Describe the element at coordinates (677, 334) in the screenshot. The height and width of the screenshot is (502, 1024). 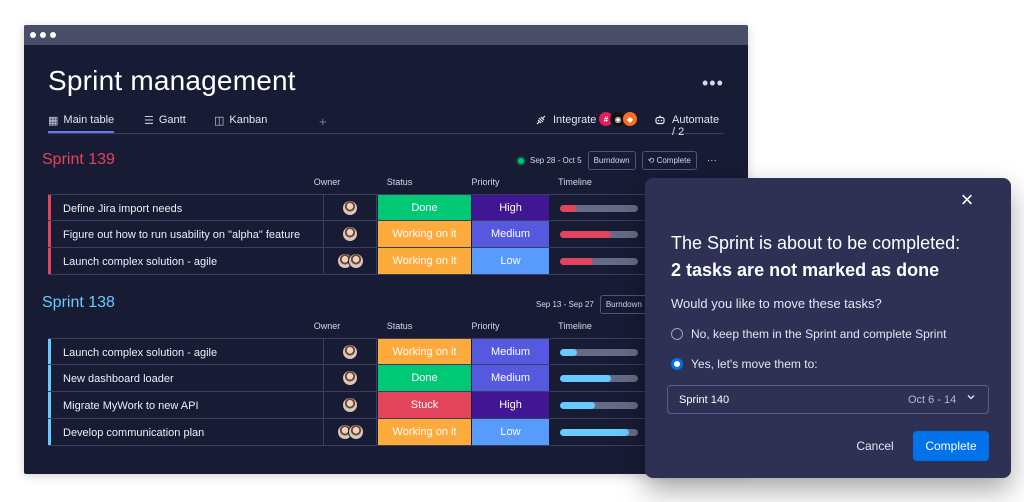
I see `radio-unchecked-icon` at that location.